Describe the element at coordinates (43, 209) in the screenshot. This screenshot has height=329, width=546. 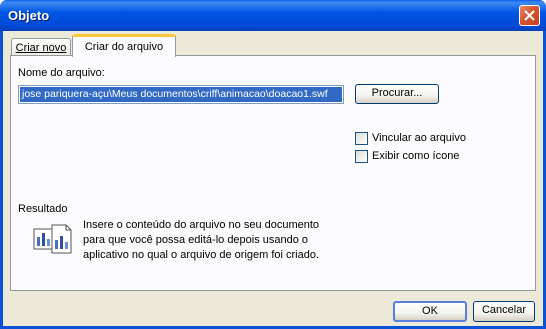
I see `result-heading: Resultado` at that location.